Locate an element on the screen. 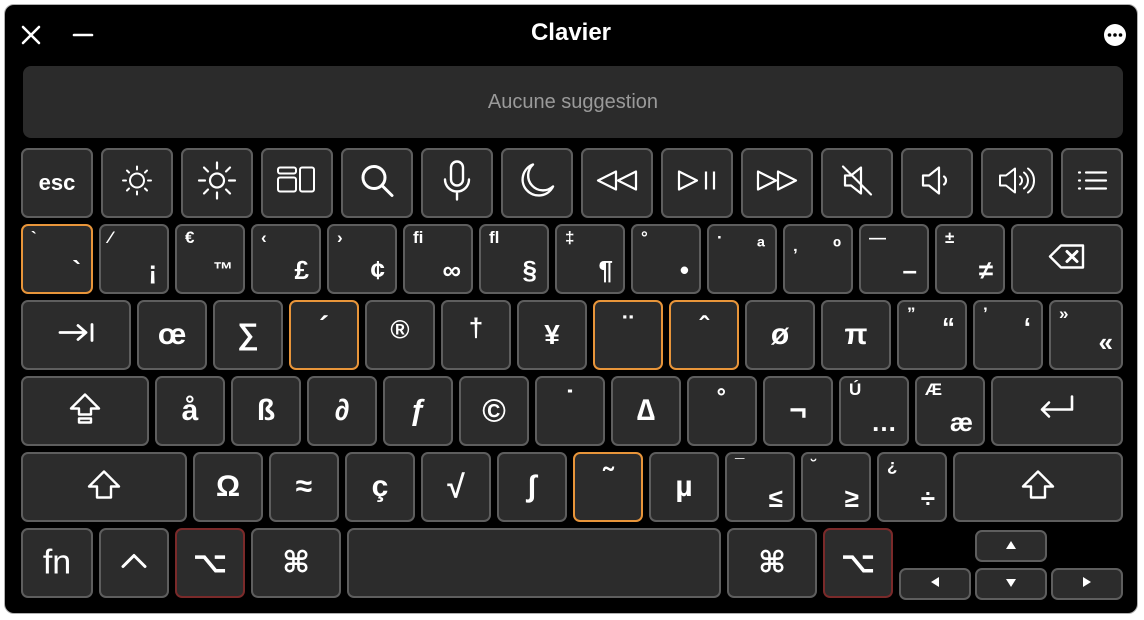 Image resolution: width=1144 pixels, height=620 pixels. minus-key: — – is located at coordinates (894, 259).